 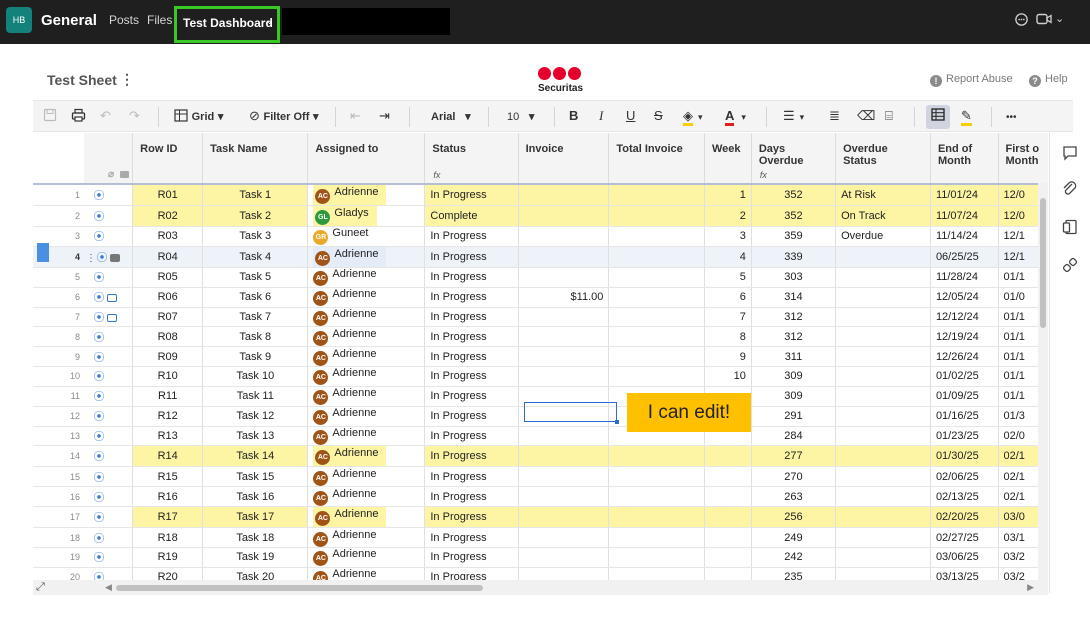 I want to click on col-header-row-id: Row ID, so click(x=168, y=159).